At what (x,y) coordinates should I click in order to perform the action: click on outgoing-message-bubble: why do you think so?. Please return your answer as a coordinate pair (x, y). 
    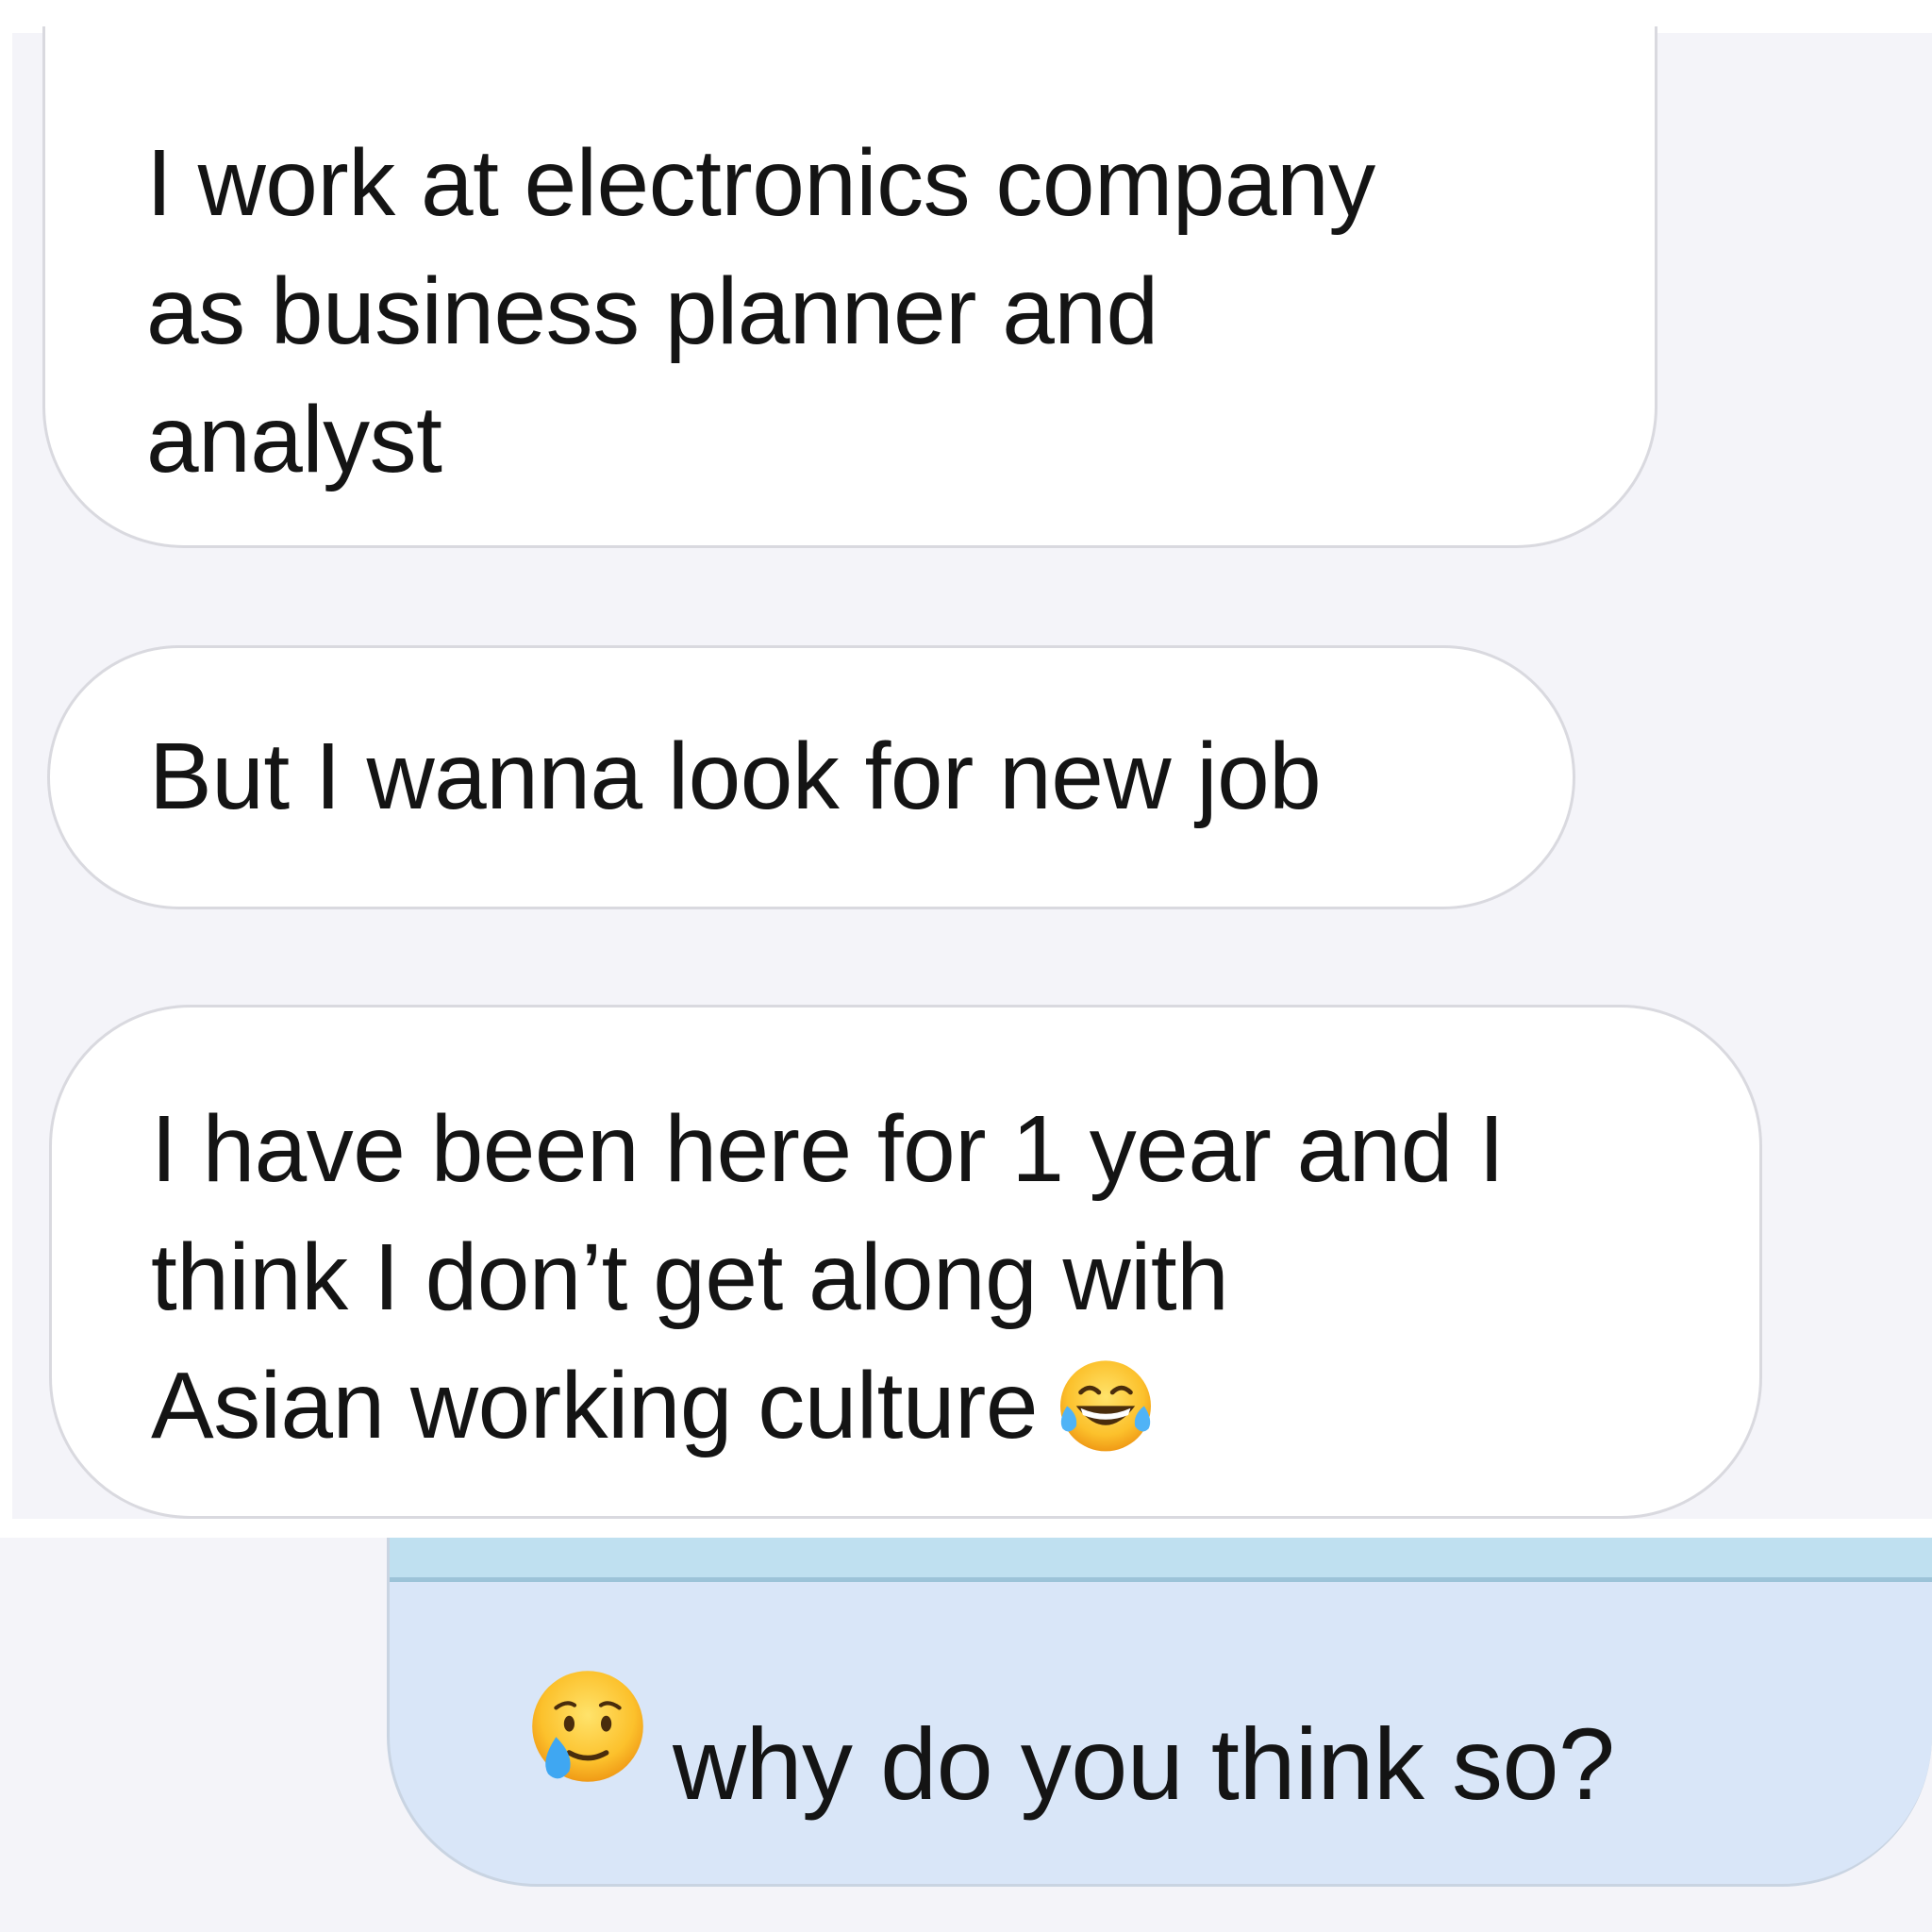
    Looking at the image, I should click on (1160, 1713).